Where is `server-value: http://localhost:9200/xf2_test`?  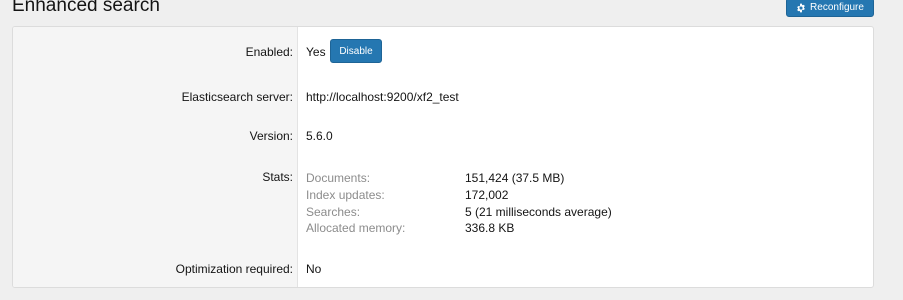 server-value: http://localhost:9200/xf2_test is located at coordinates (382, 97).